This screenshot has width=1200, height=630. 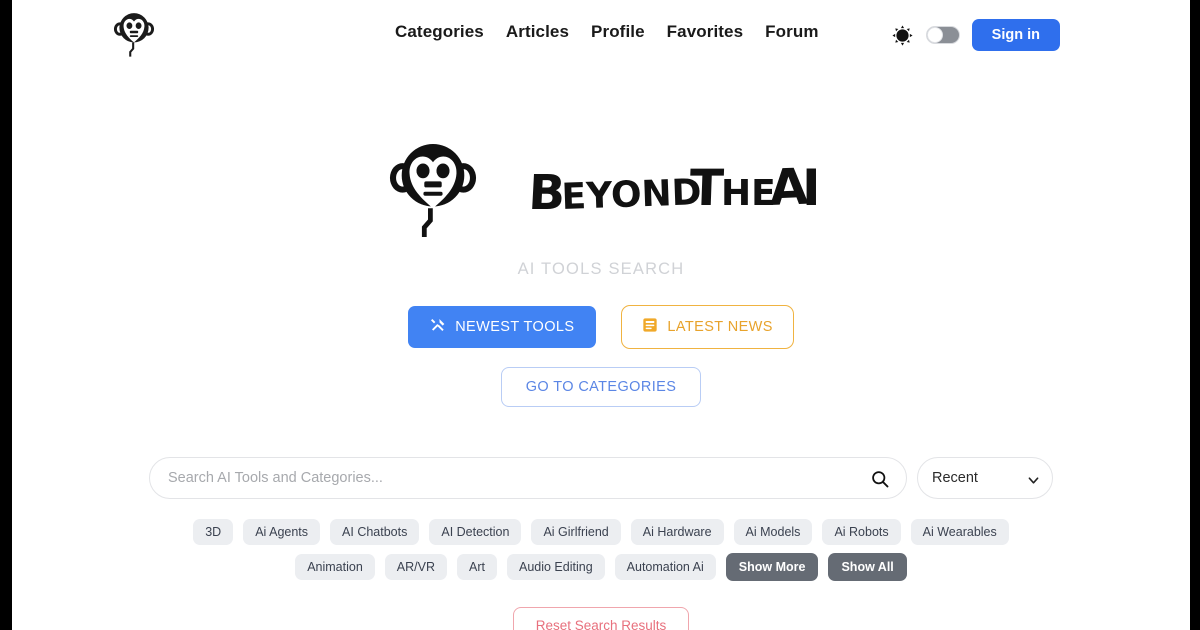 I want to click on reset-row: Reset Search Results, so click(x=601, y=618).